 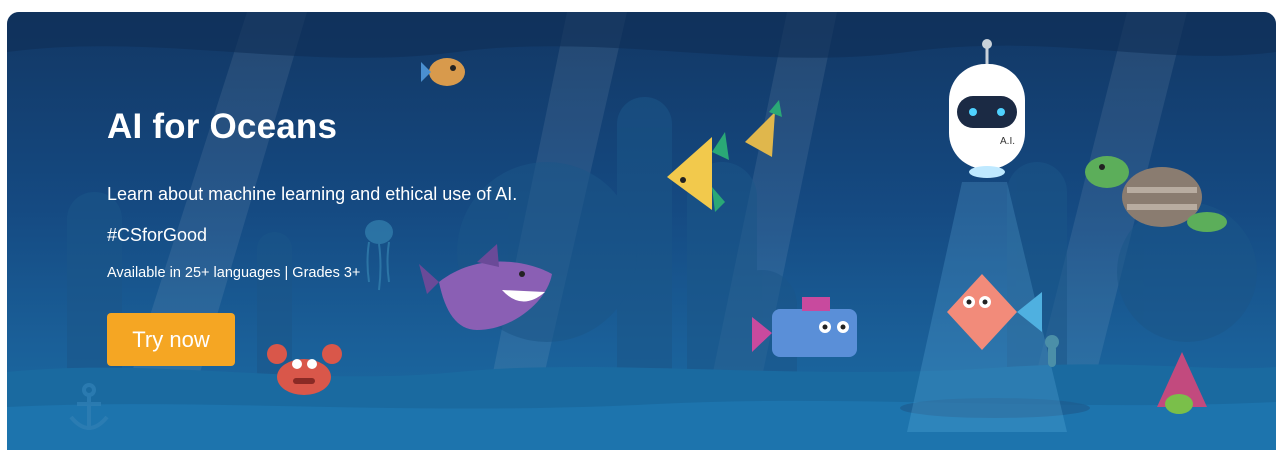 I want to click on banner-hashtag: #CSforGood, so click(x=157, y=235).